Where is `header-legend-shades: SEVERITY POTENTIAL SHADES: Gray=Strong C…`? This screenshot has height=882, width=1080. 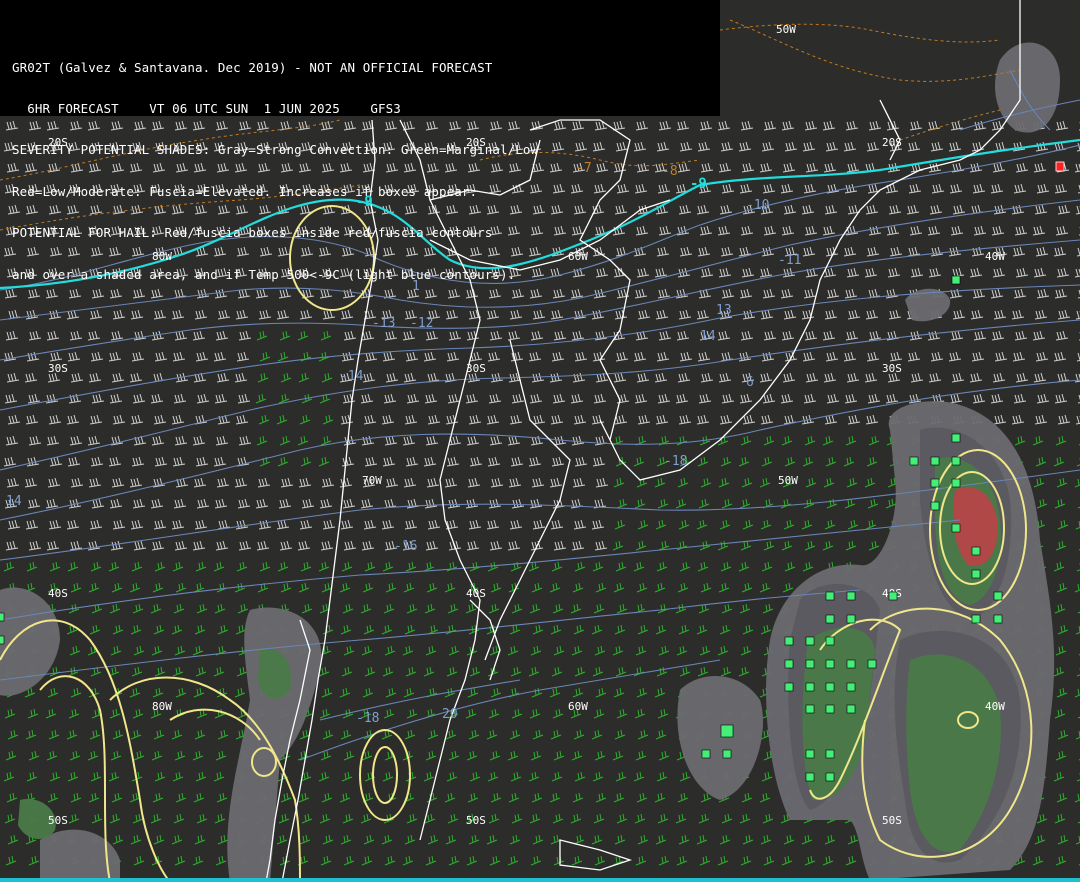
header-legend-shades: SEVERITY POTENTIAL SHADES: Gray=Strong C… is located at coordinates (275, 150).